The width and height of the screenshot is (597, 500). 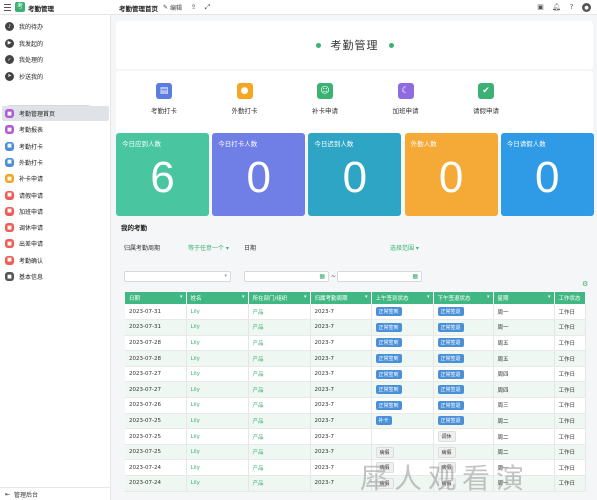 I want to click on title-card: 考勤管理, so click(x=354, y=45).